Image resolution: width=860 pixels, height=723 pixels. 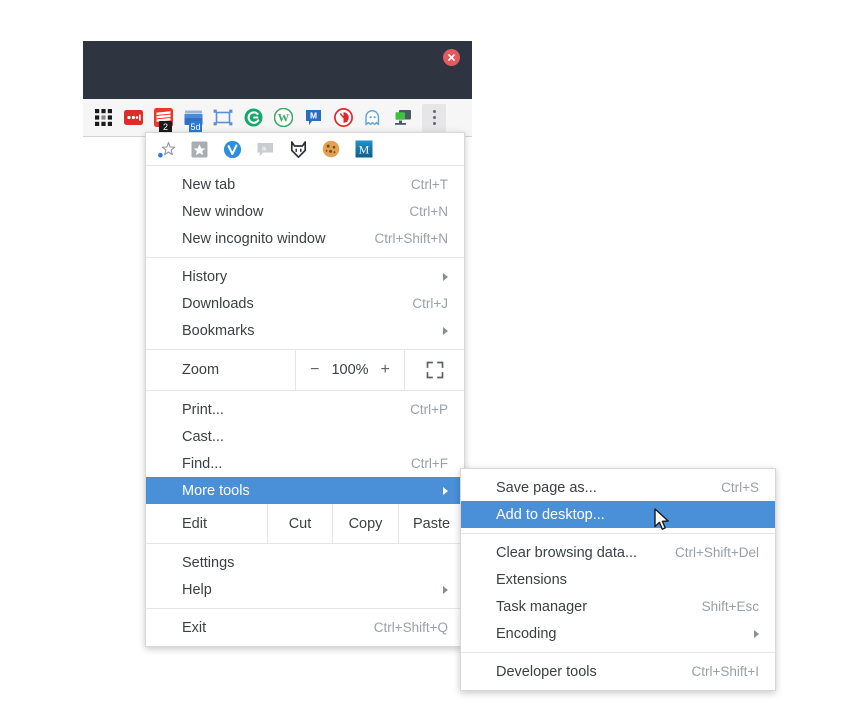 I want to click on mailbubble-icon: M, so click(x=313, y=118).